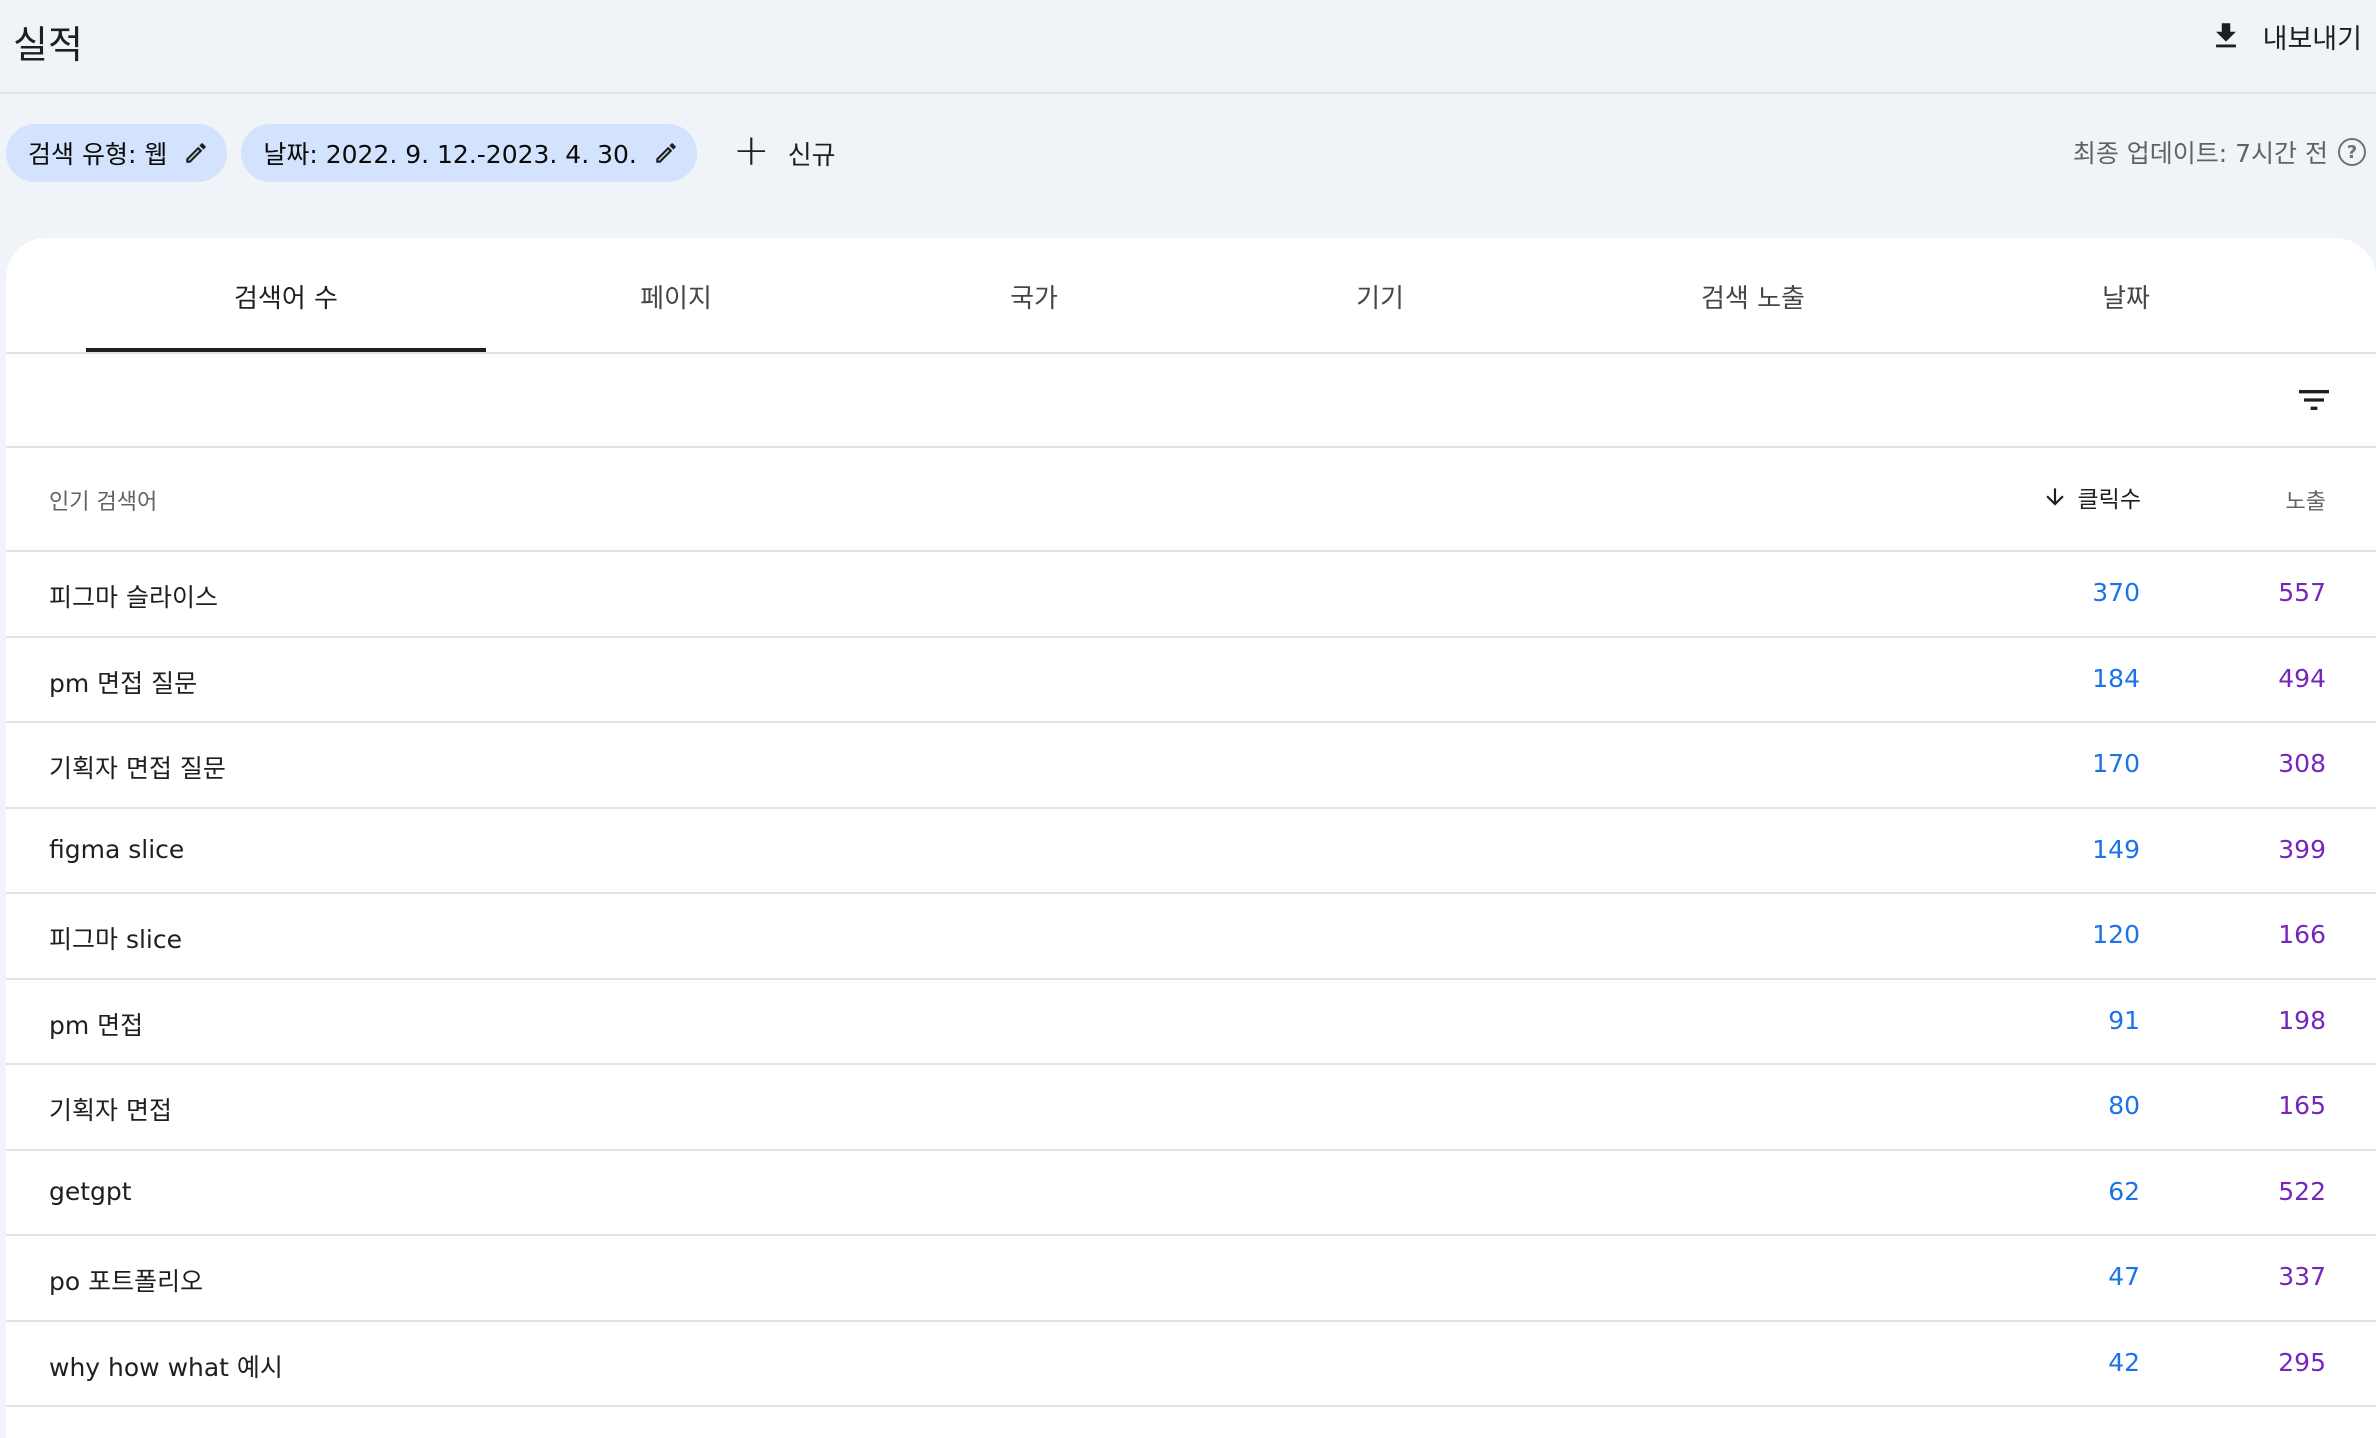  Describe the element at coordinates (103, 502) in the screenshot. I see `column-header-query: 인기 검색어` at that location.